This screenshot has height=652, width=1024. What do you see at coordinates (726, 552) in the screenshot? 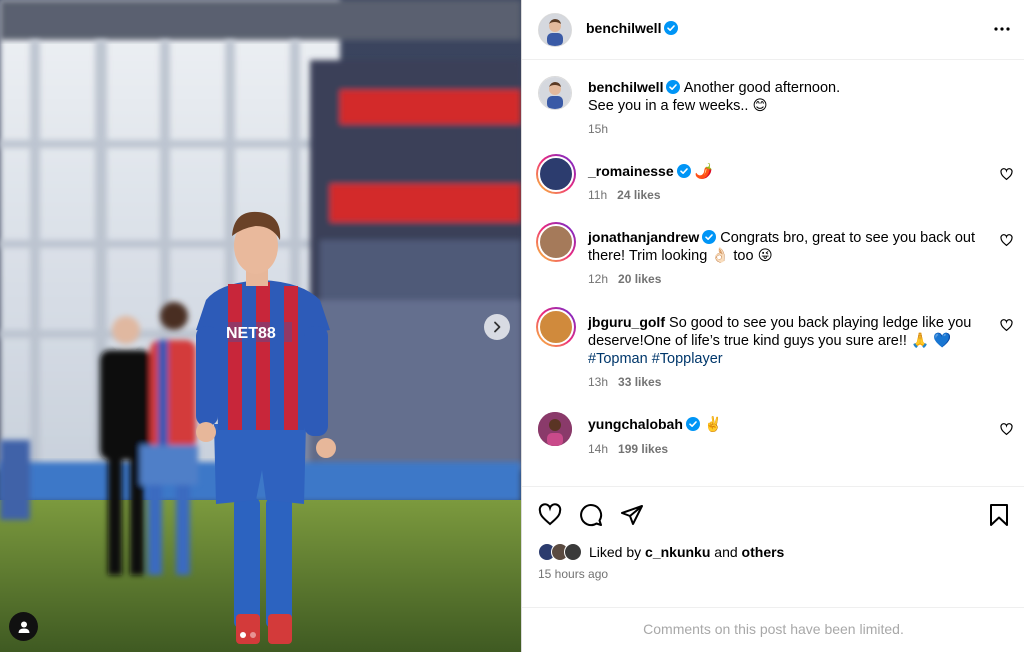
I see `liked-by-and: and` at bounding box center [726, 552].